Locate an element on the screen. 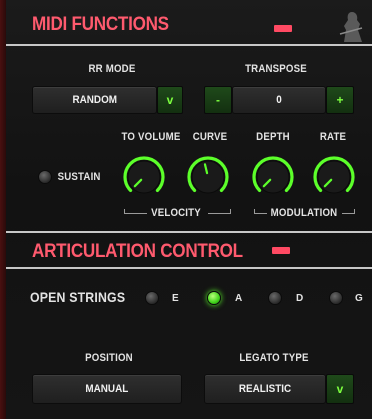 This screenshot has width=372, height=419. articulation-divider is located at coordinates (189, 268).